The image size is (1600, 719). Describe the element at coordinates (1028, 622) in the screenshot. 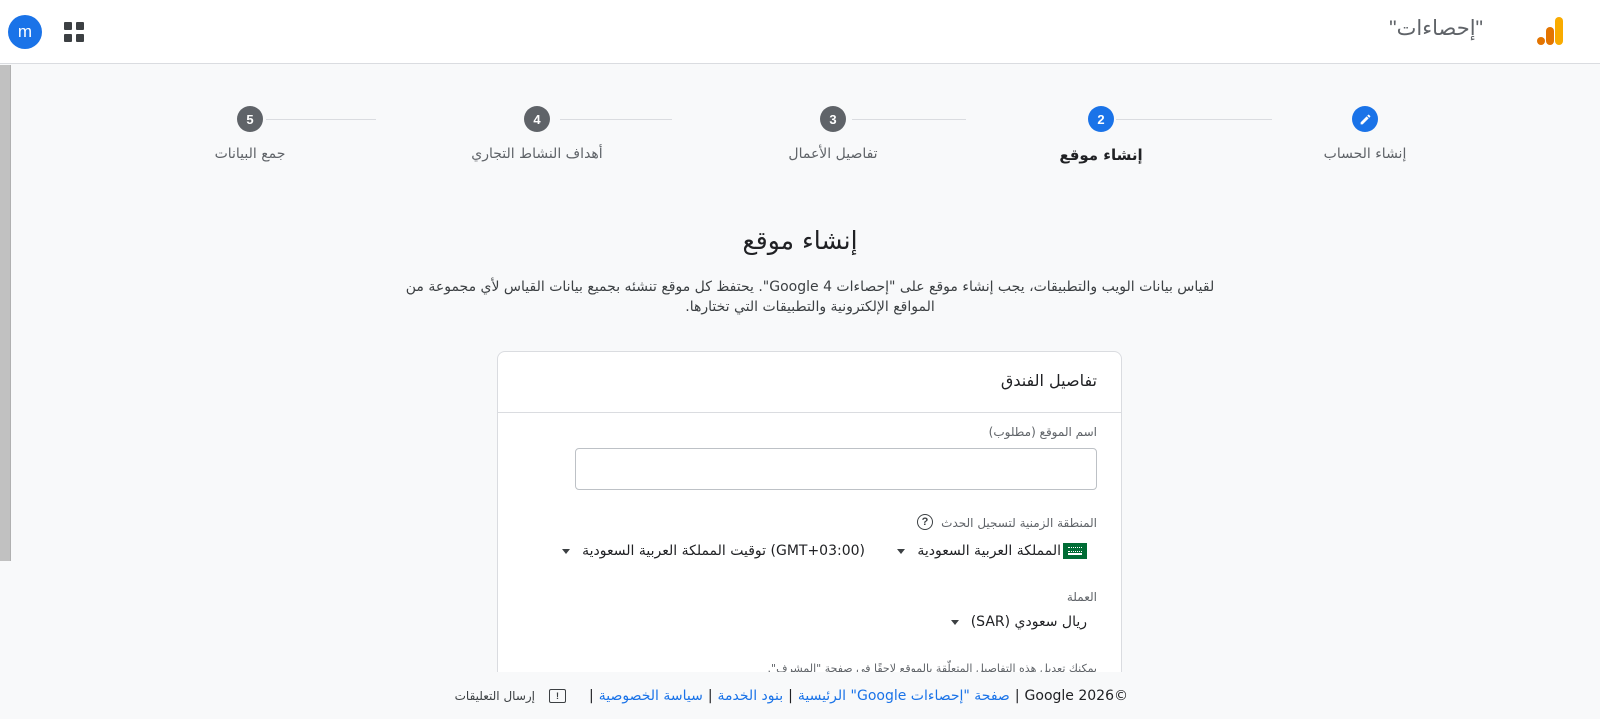

I see `currency-value: ريال سعودي (SAR)` at that location.